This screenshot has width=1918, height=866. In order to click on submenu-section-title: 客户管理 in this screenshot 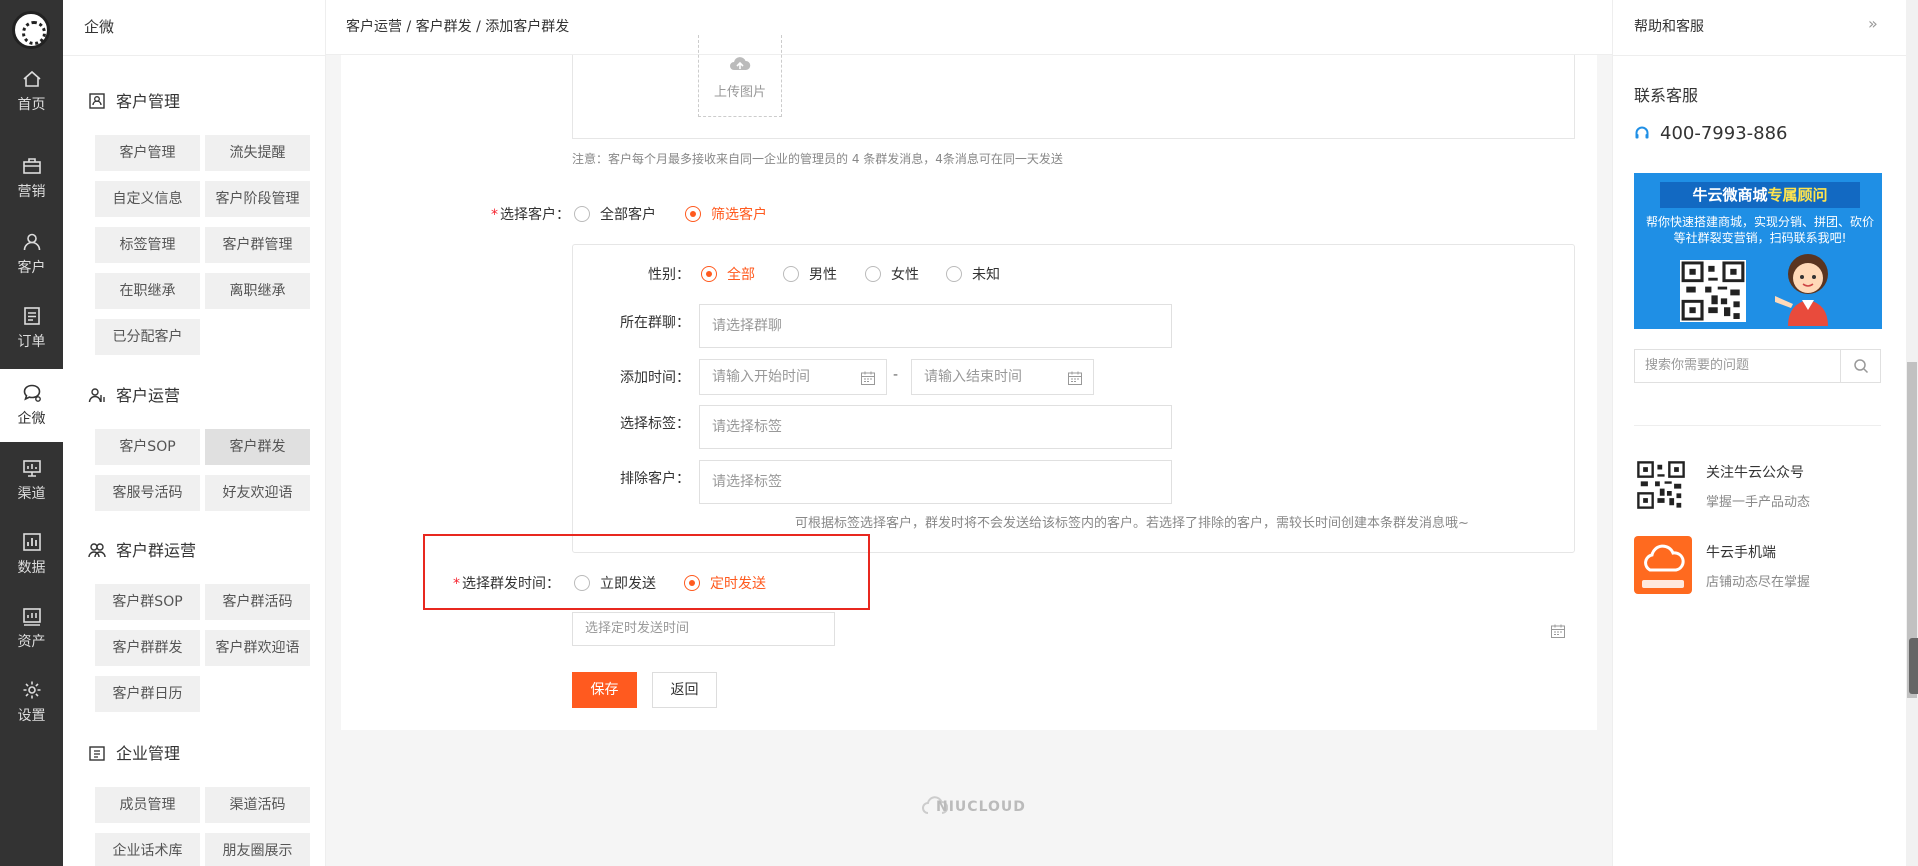, I will do `click(134, 100)`.